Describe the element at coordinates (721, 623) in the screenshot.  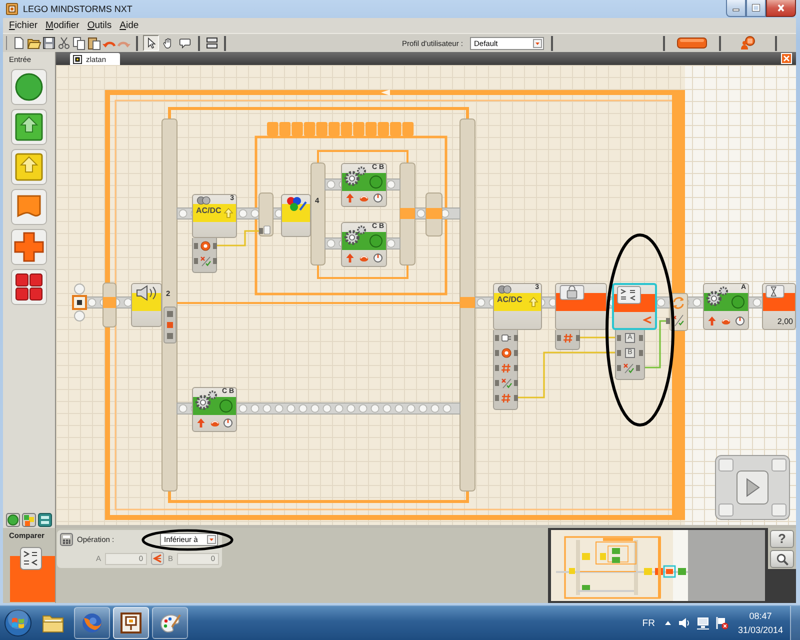
I see `flag-icon` at that location.